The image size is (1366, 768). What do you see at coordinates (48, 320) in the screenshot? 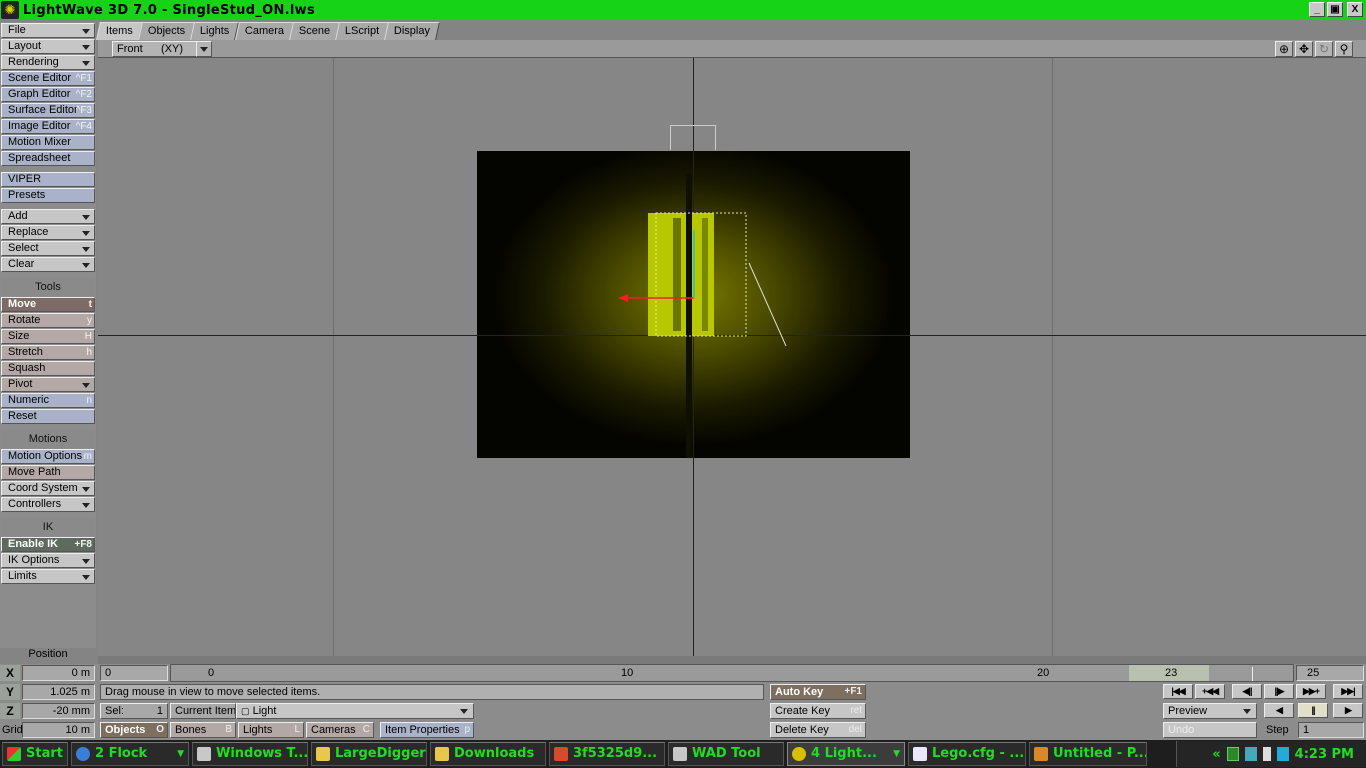
I see `rotate-tool-button: Rotate y` at bounding box center [48, 320].